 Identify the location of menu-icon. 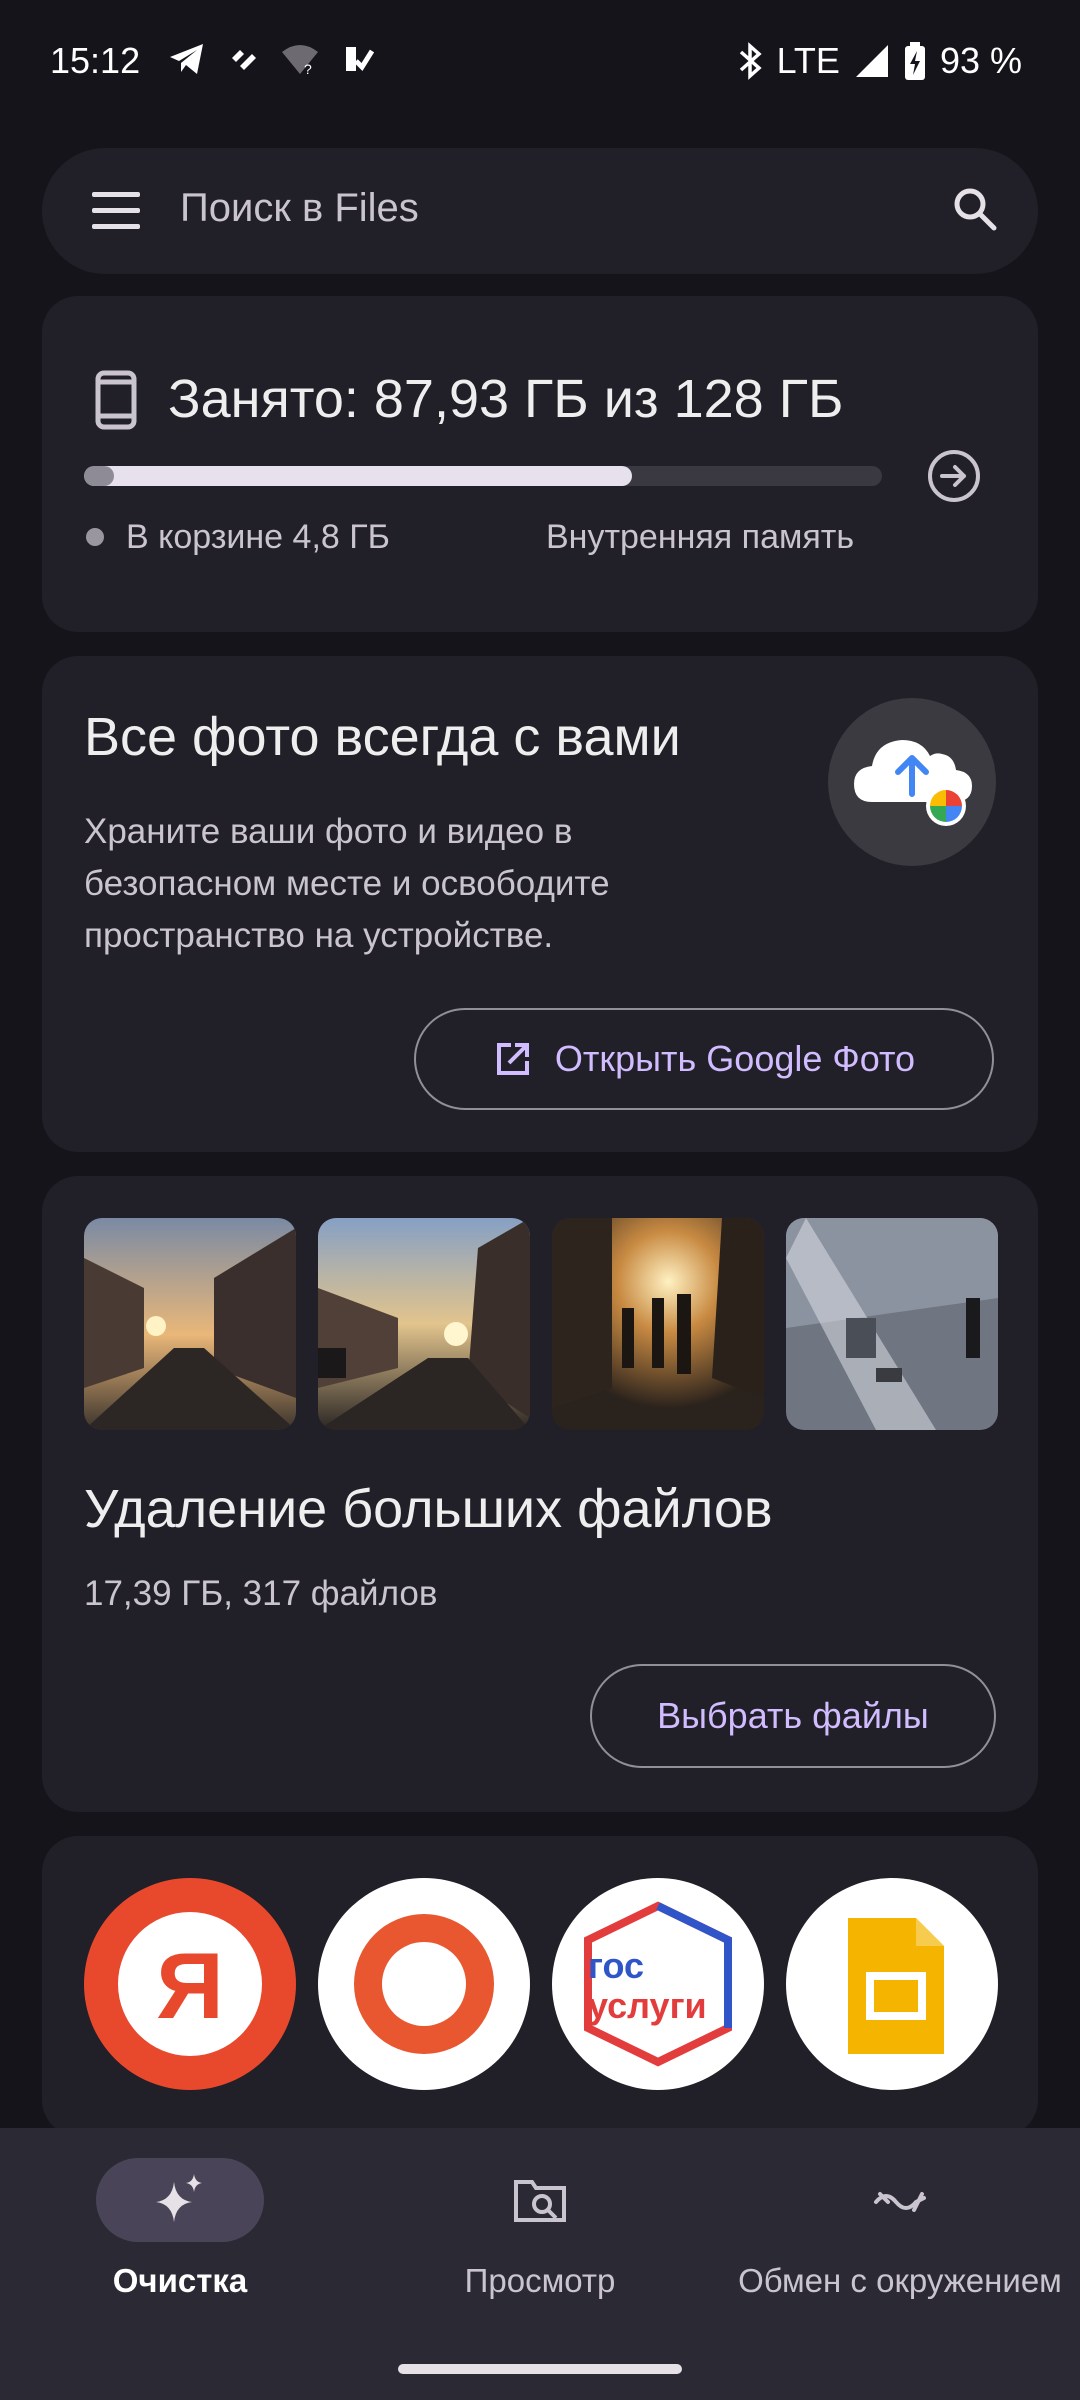
(116, 211).